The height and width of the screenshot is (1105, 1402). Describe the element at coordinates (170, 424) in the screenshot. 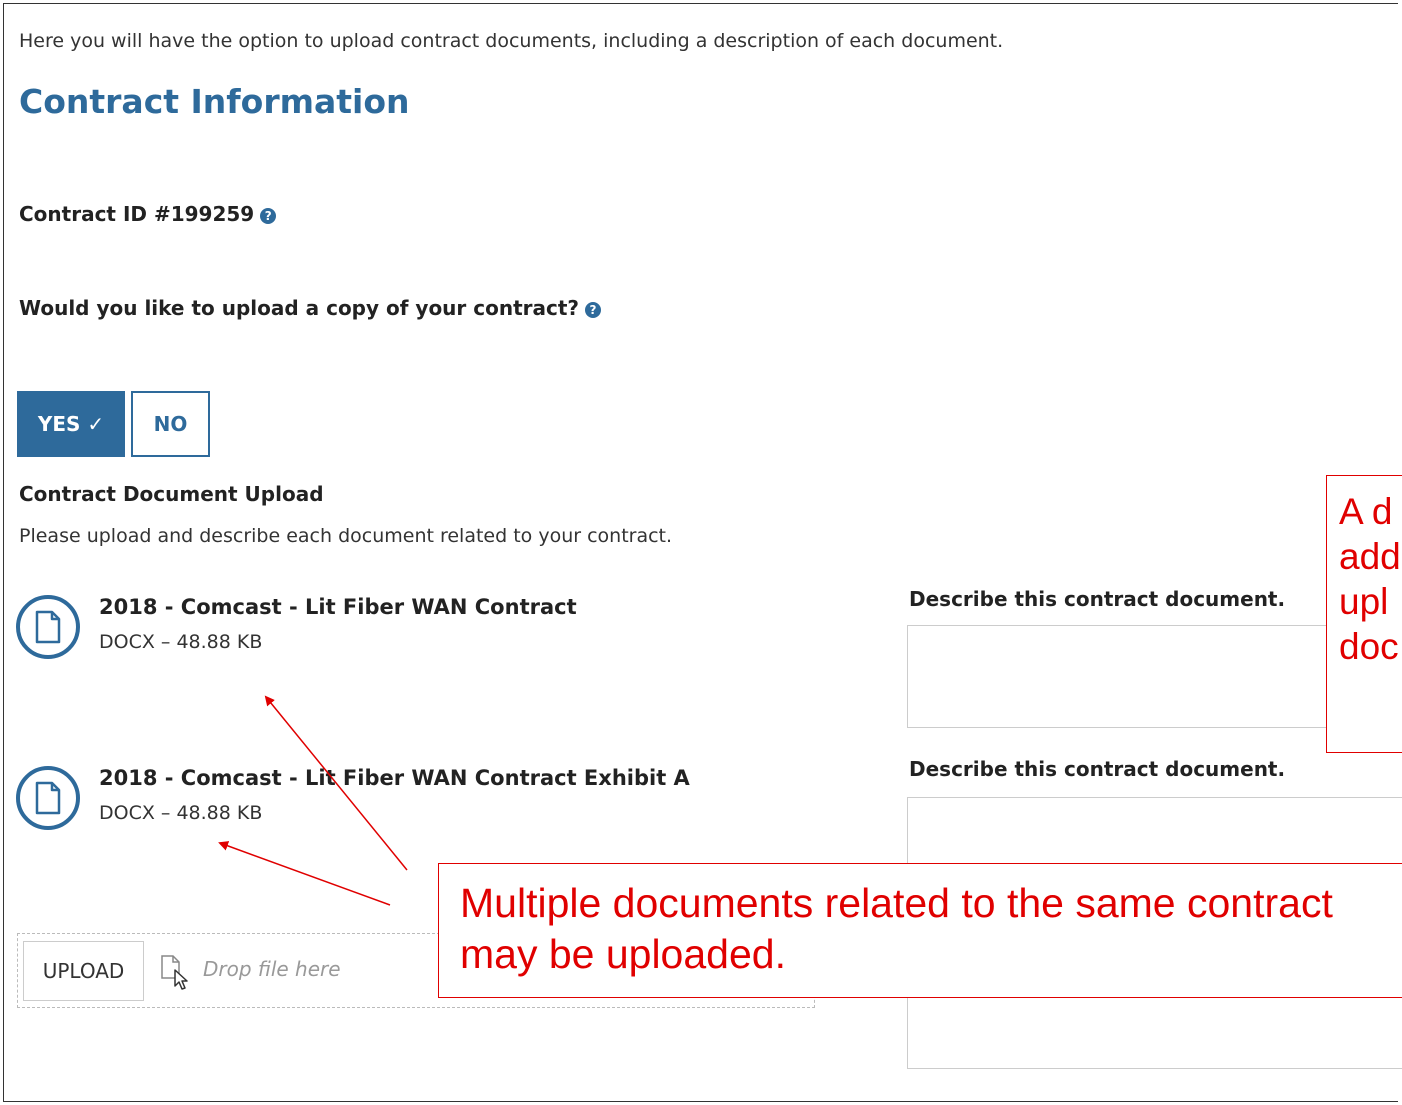

I see `no-button: NO` at that location.